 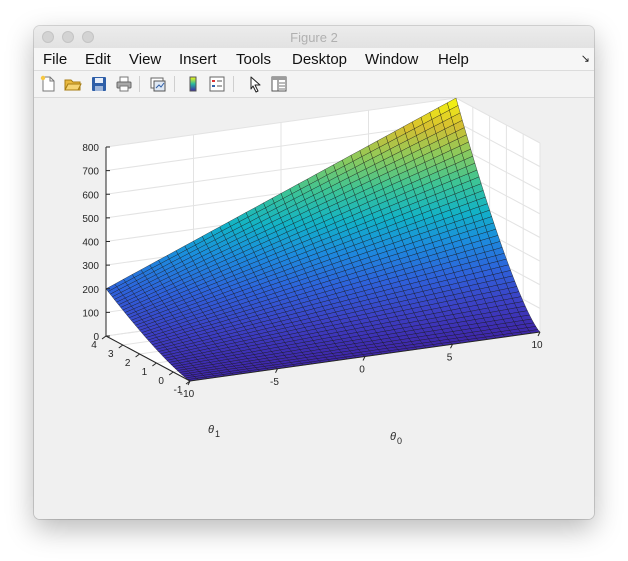 What do you see at coordinates (198, 59) in the screenshot?
I see `menu-insert: Insert` at bounding box center [198, 59].